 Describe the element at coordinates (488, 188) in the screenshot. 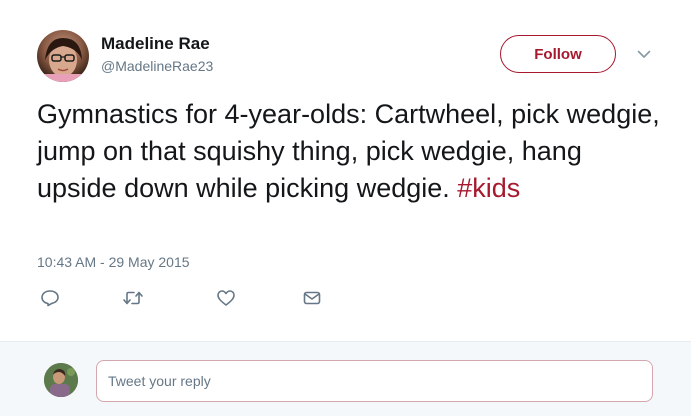

I see `hashtag-link: #kids` at that location.